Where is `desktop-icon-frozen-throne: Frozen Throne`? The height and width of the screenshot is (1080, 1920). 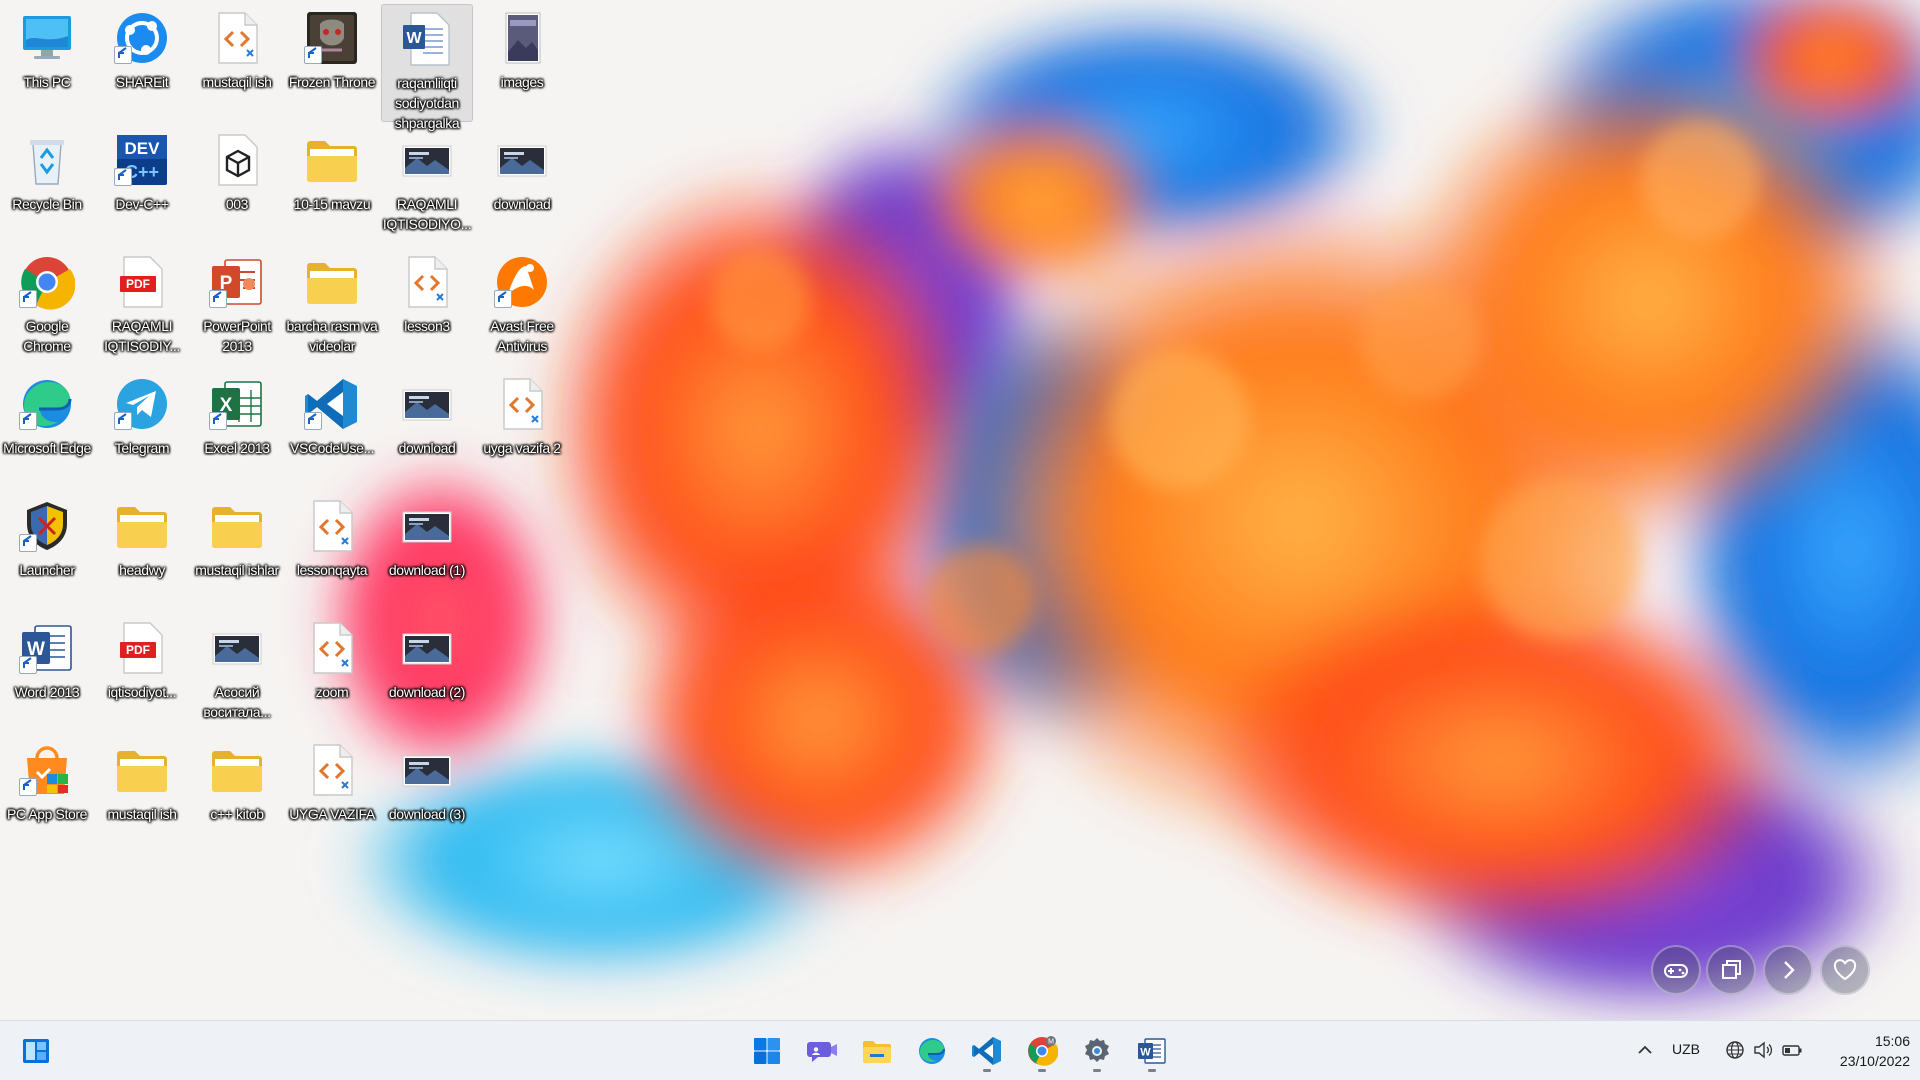 desktop-icon-frozen-throne: Frozen Throne is located at coordinates (332, 63).